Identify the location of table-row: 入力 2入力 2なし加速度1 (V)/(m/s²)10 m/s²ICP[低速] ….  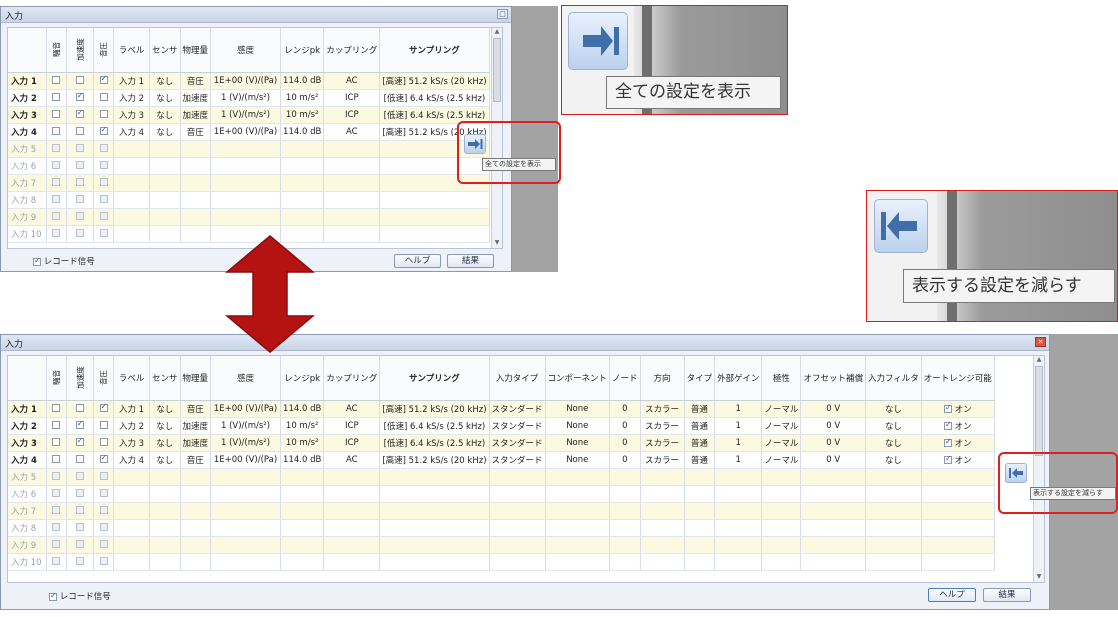
(501, 426).